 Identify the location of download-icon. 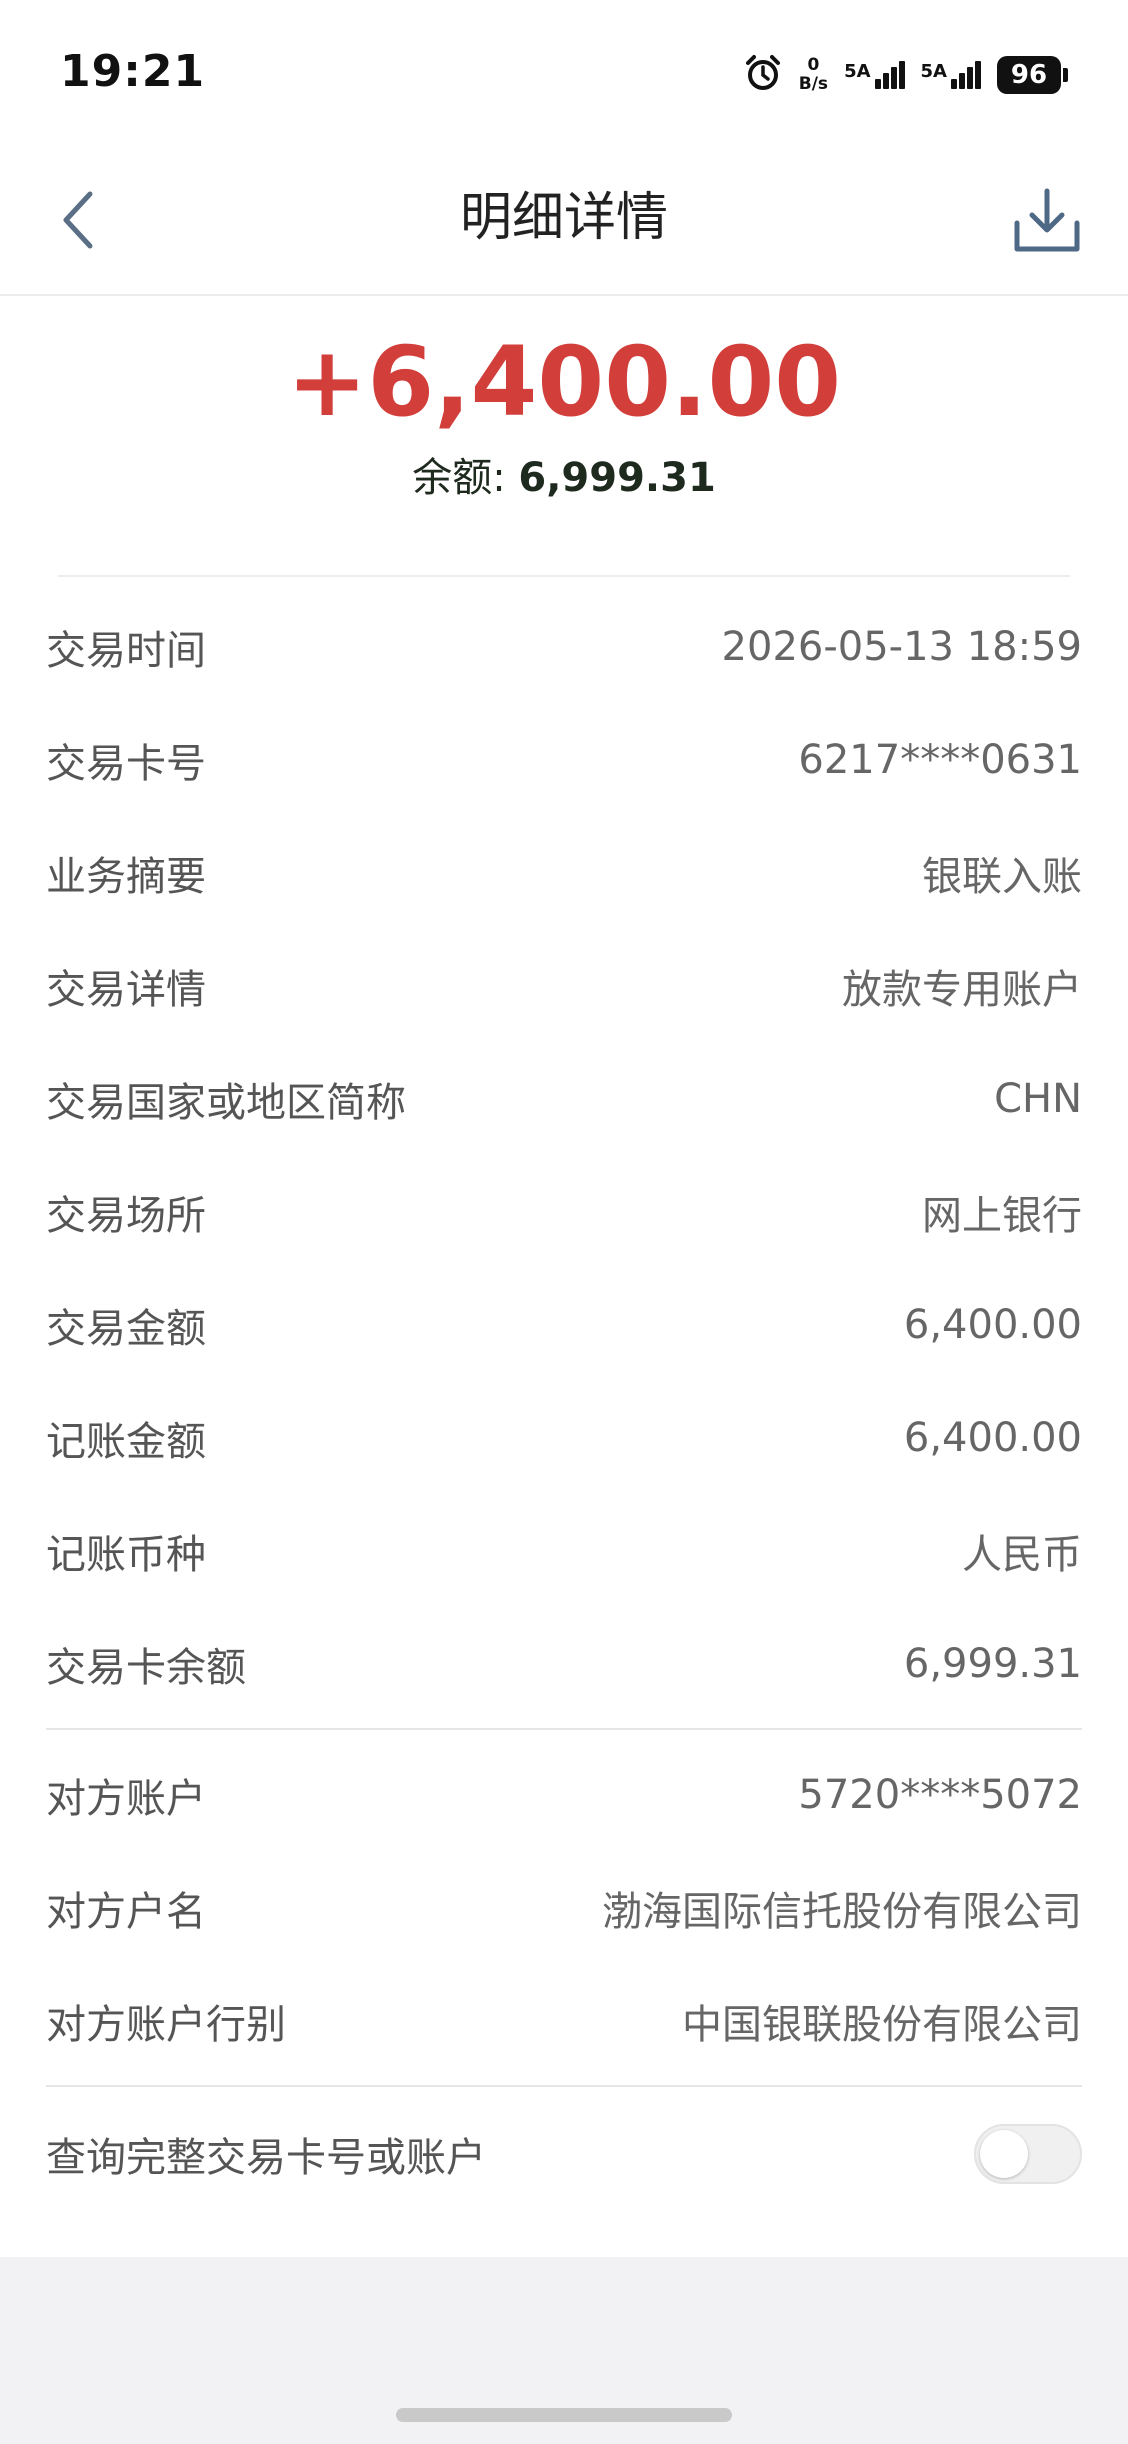
(1047, 220).